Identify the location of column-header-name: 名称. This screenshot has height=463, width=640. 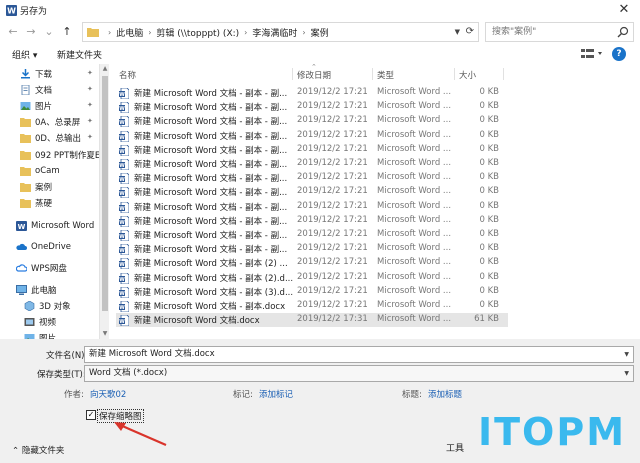
(127, 75).